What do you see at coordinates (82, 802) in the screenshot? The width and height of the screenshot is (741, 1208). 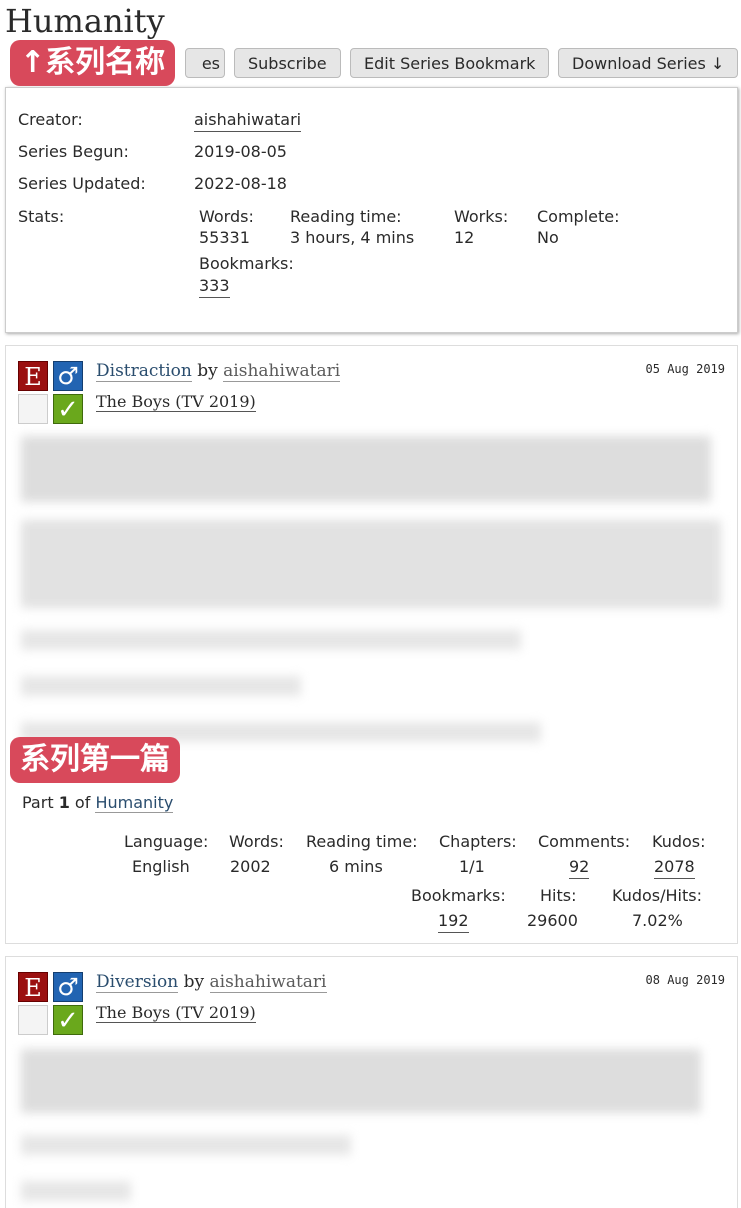 I see `part-of: of` at bounding box center [82, 802].